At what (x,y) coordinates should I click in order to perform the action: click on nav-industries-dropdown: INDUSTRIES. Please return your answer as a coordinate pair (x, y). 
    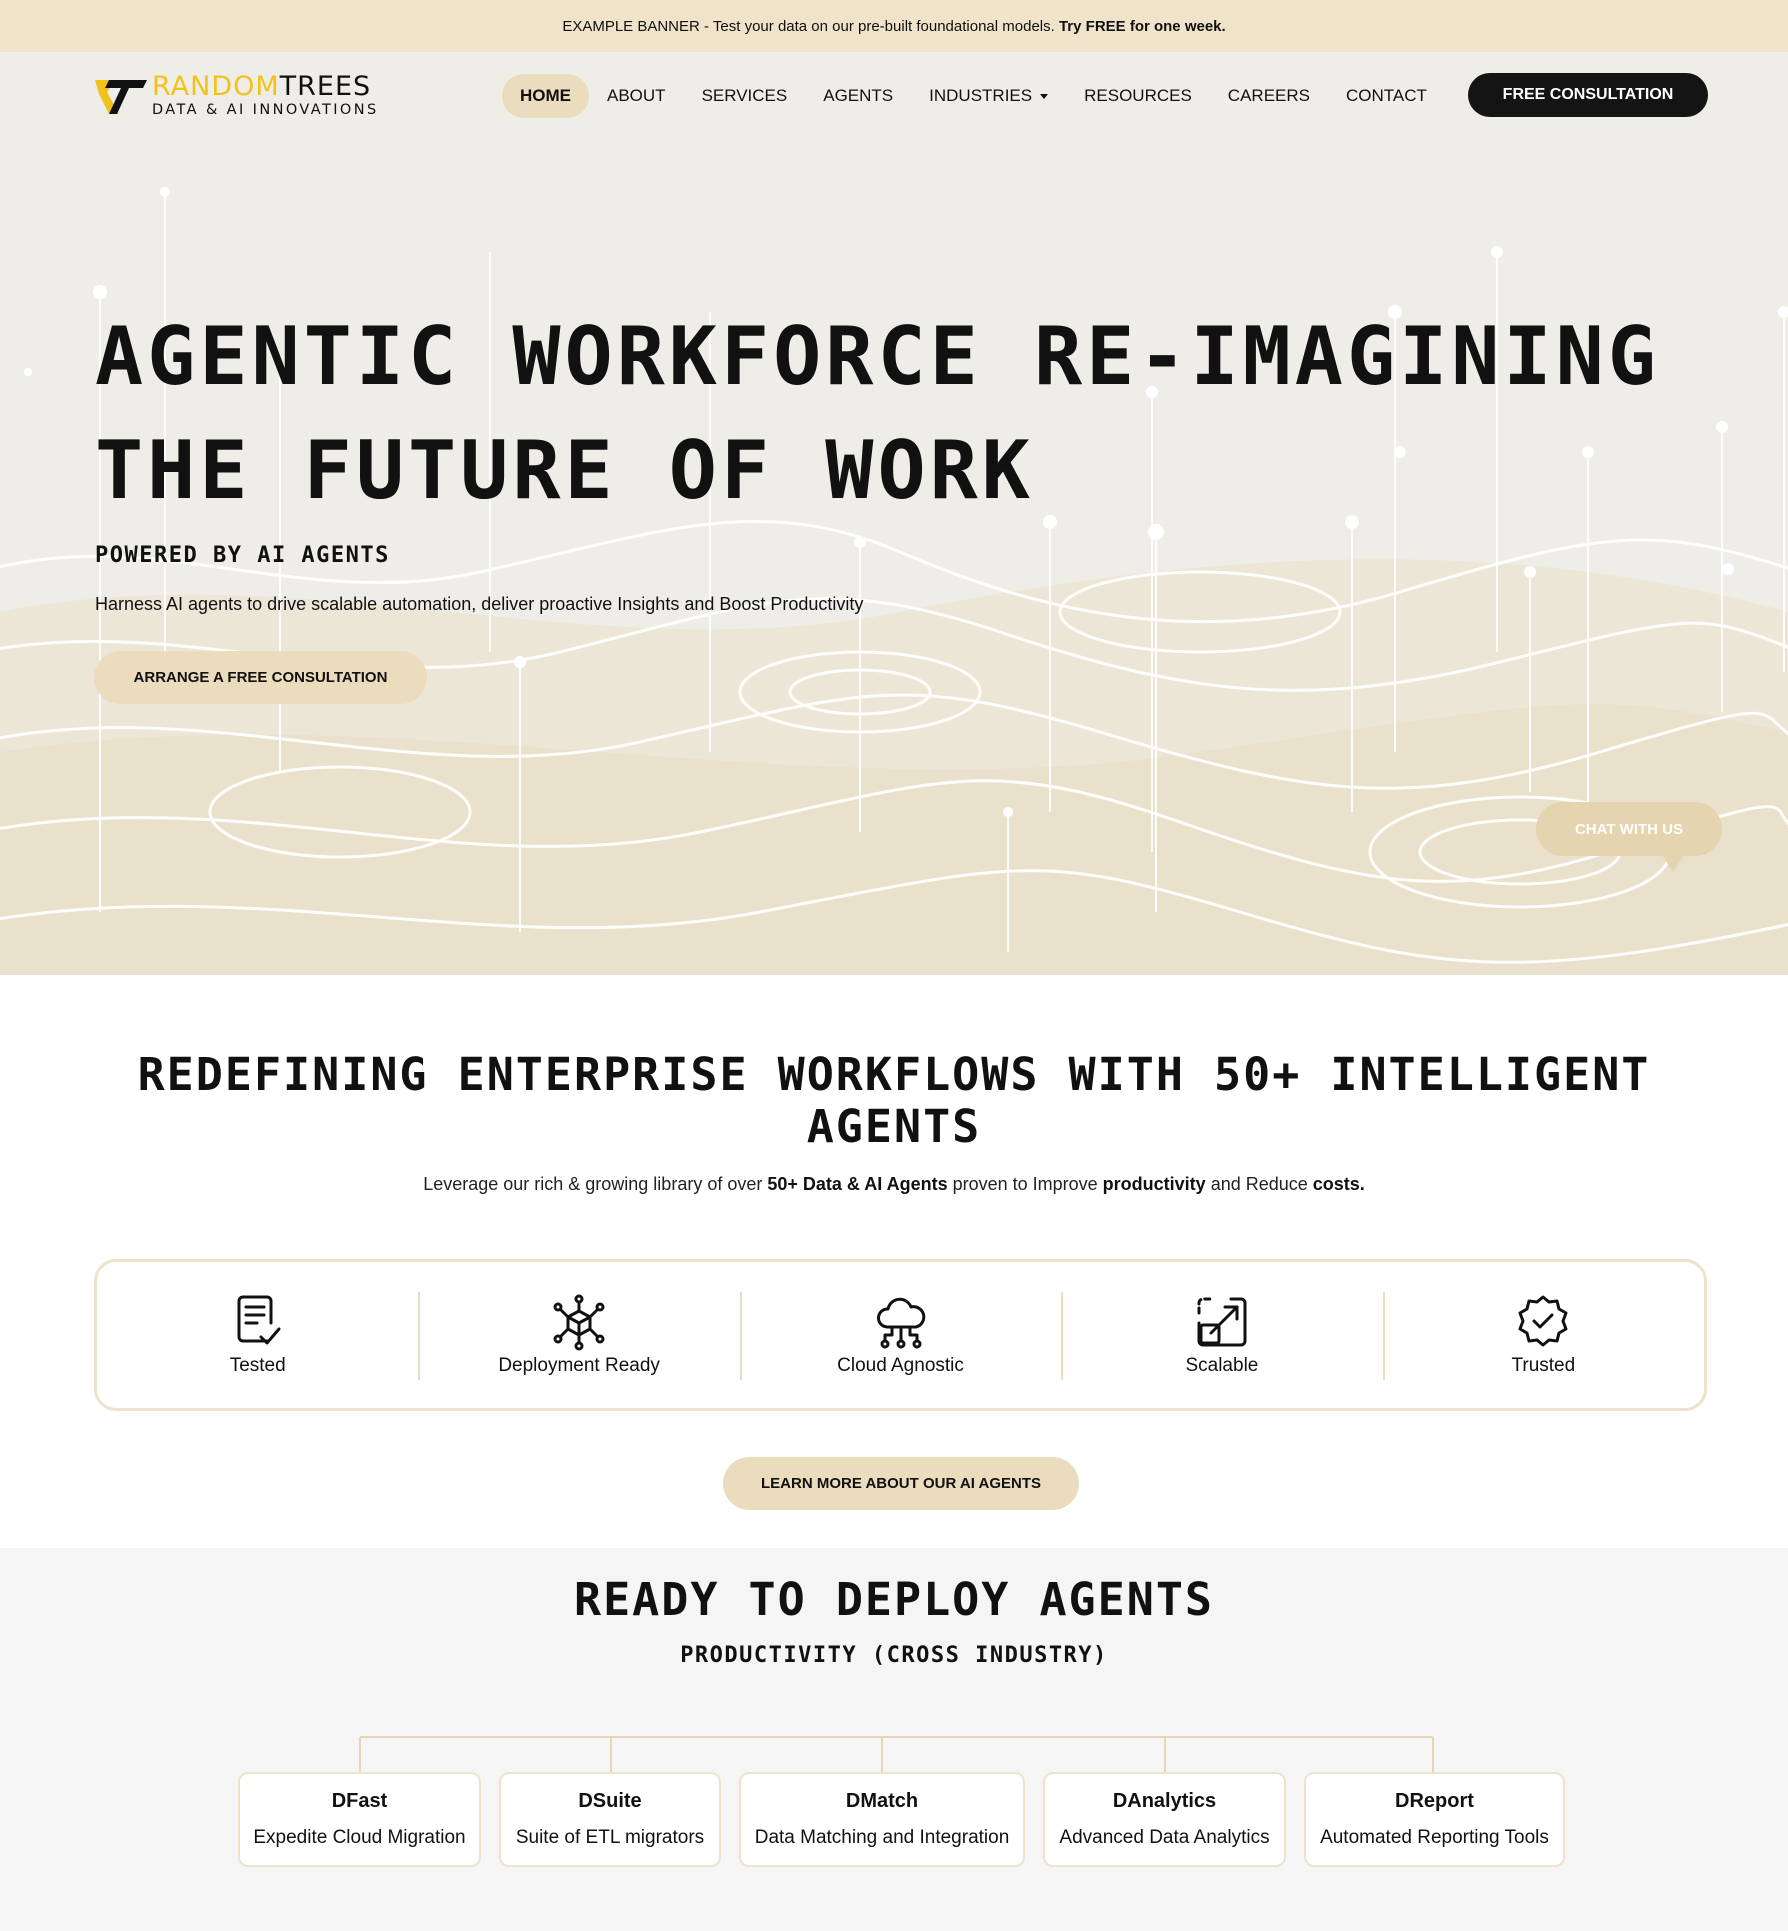
    Looking at the image, I should click on (988, 96).